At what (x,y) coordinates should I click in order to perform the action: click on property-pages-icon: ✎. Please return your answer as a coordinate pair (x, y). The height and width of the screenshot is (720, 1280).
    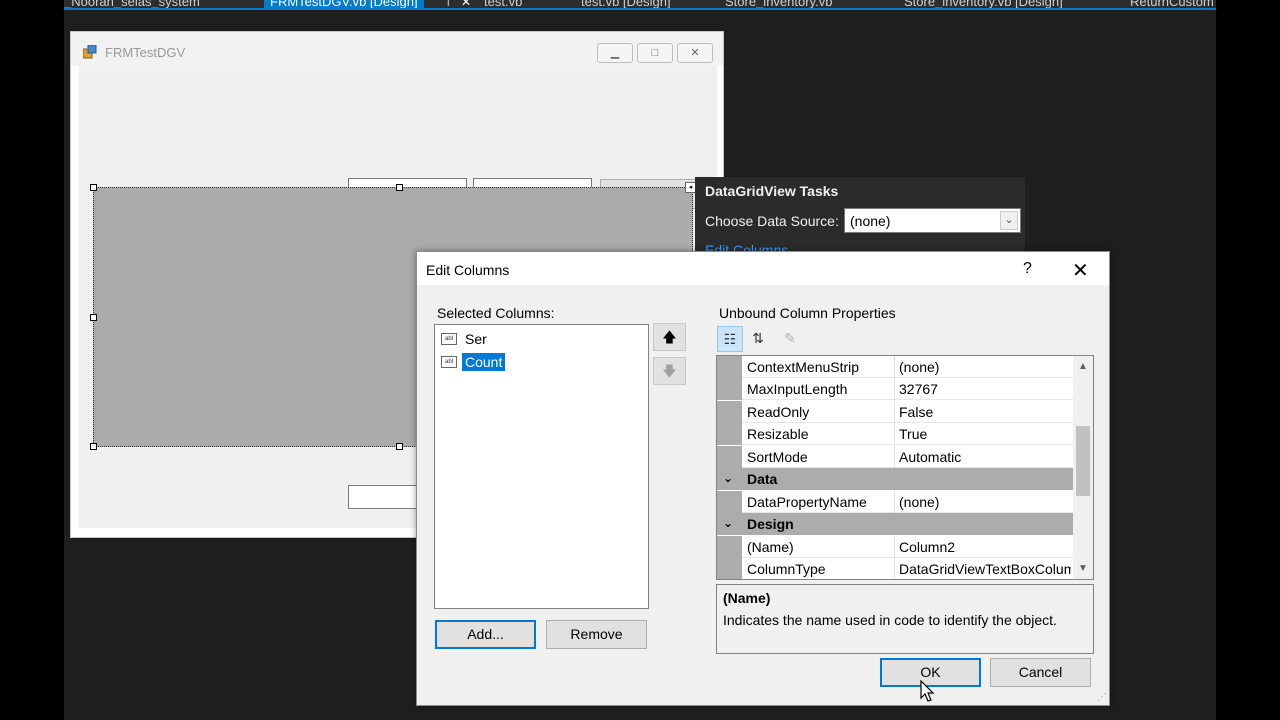
    Looking at the image, I should click on (790, 339).